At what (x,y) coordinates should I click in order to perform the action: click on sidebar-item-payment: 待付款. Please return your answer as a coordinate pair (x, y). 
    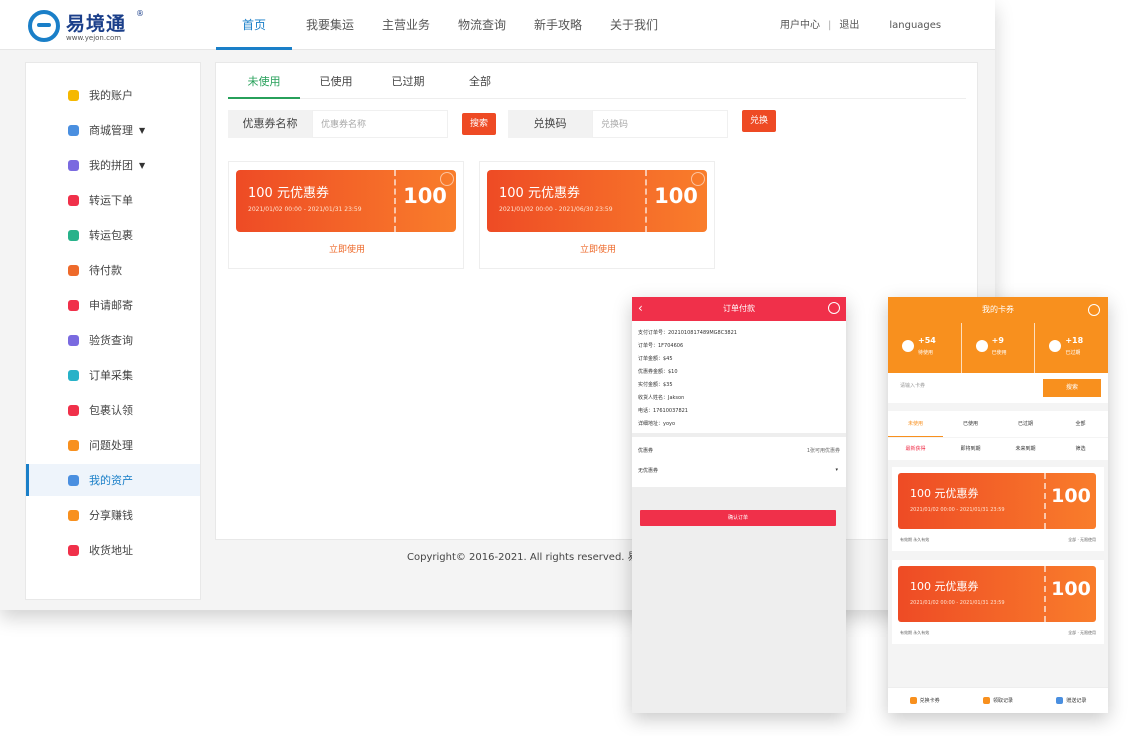
    Looking at the image, I should click on (113, 270).